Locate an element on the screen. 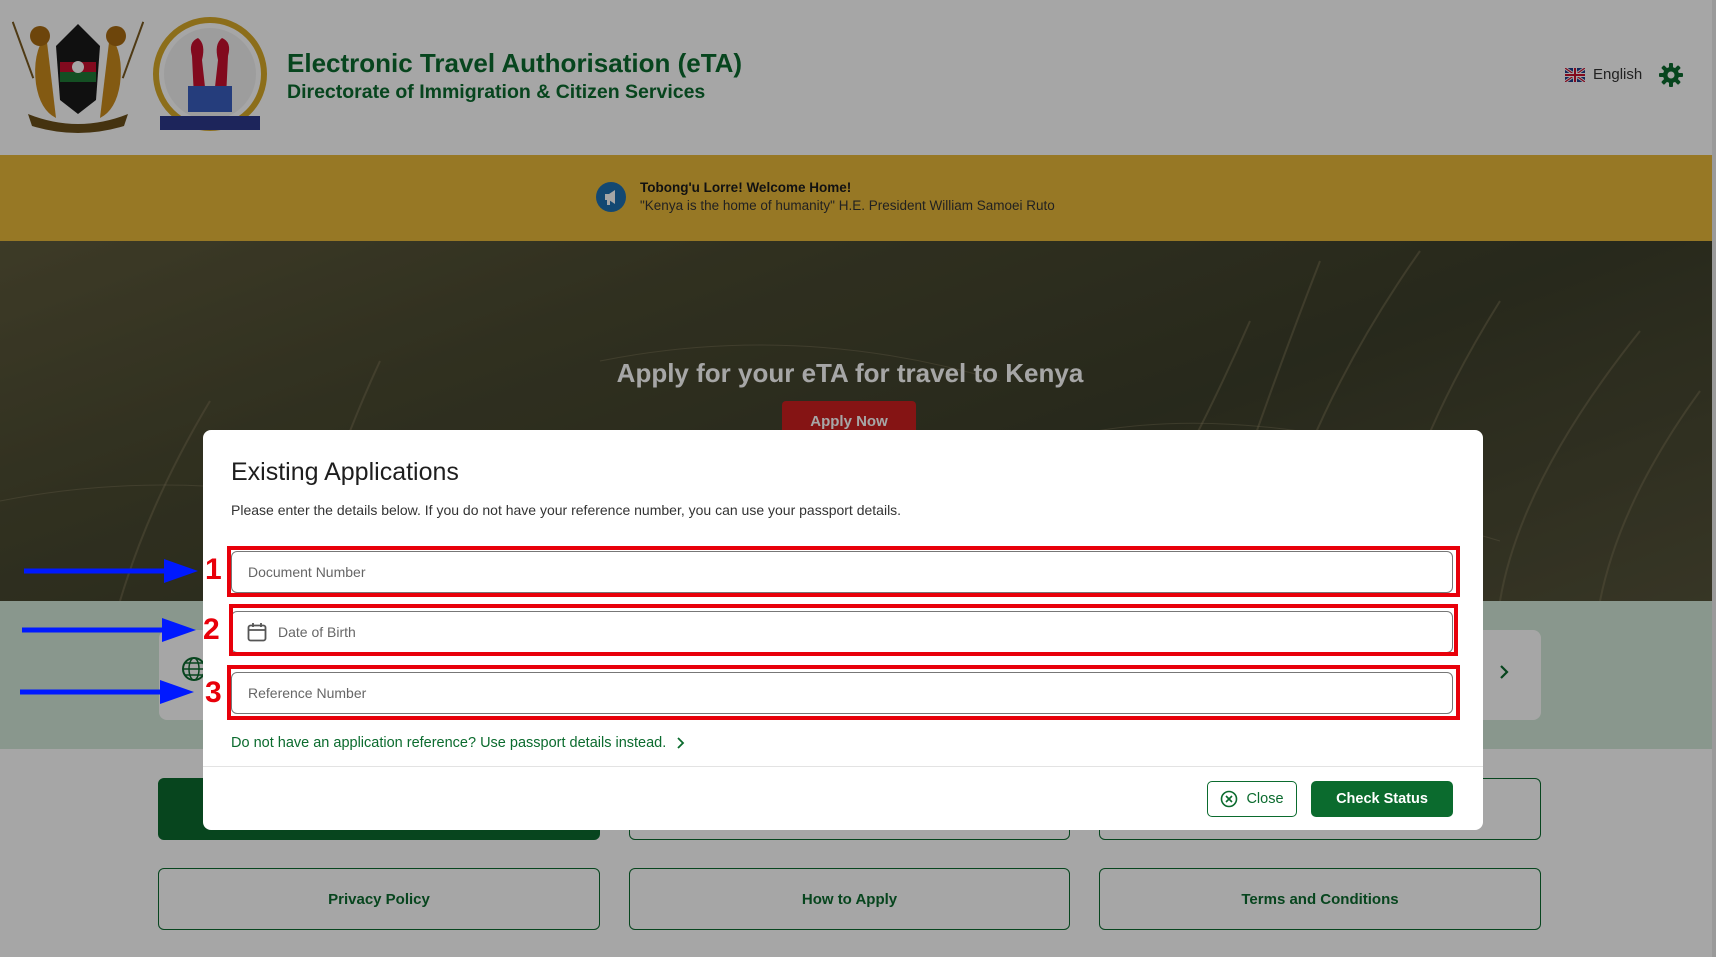  annotation-number-1: 1 is located at coordinates (213, 569).